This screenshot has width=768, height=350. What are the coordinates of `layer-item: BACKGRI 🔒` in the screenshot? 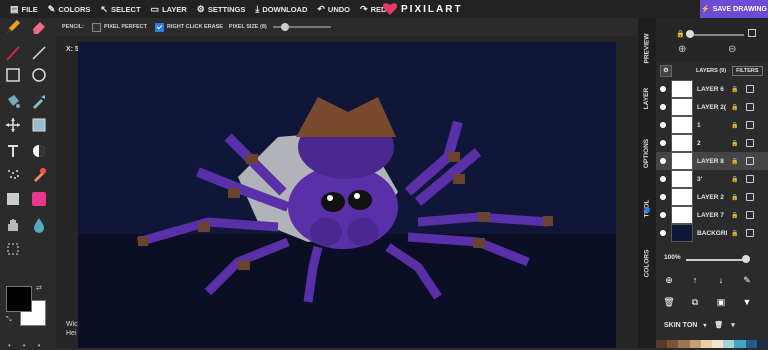 It's located at (712, 233).